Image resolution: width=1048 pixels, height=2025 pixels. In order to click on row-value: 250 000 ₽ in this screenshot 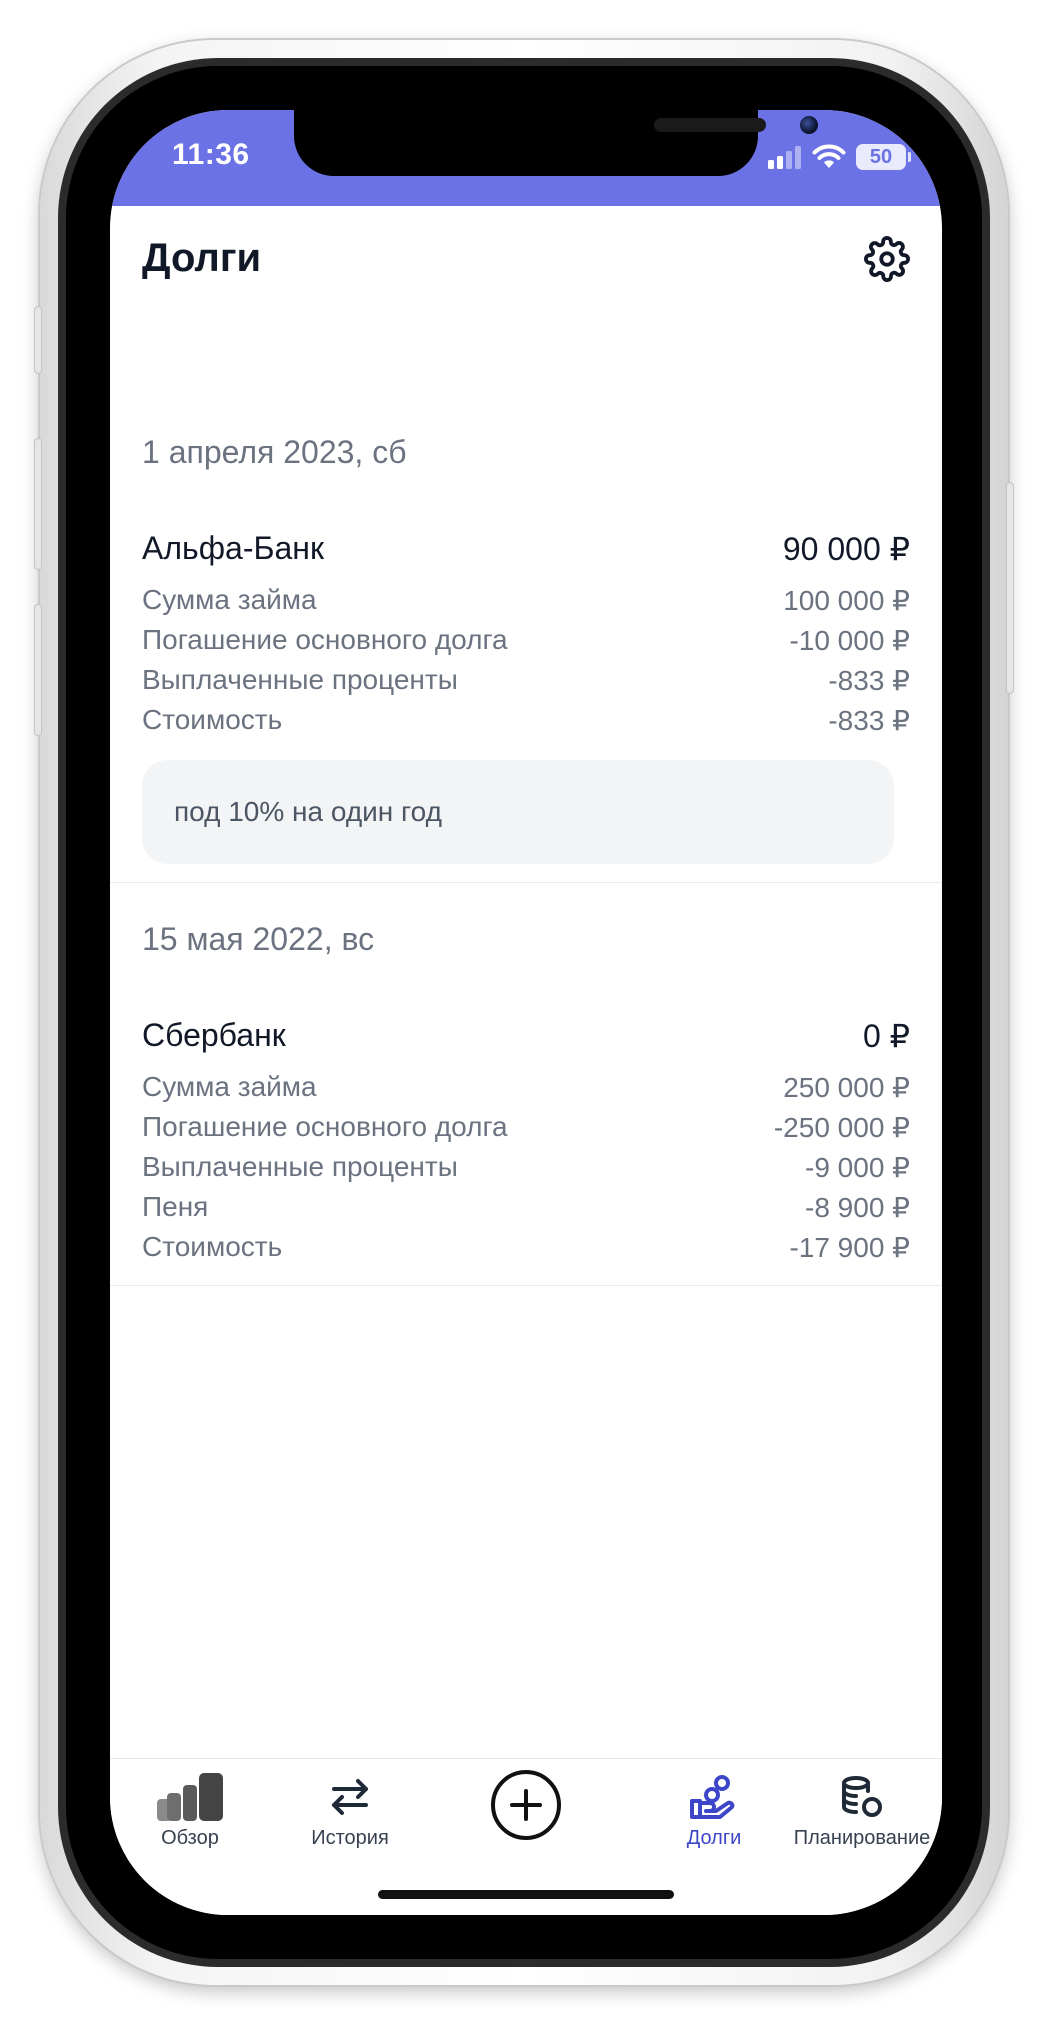, I will do `click(846, 1087)`.